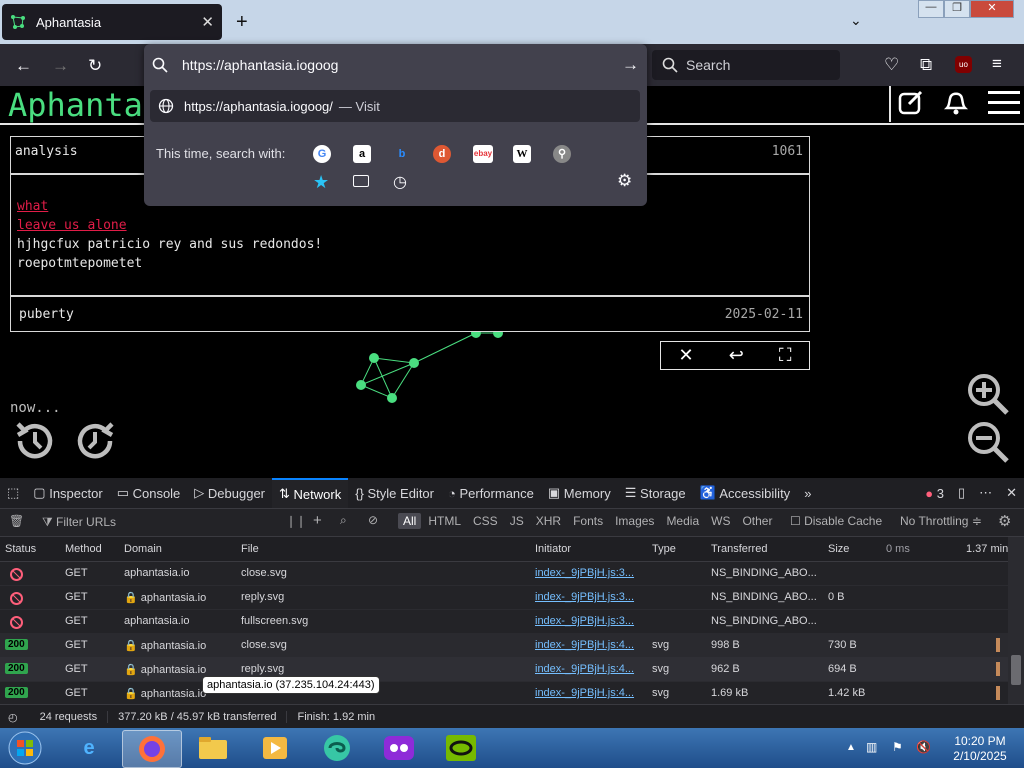  Describe the element at coordinates (891, 65) in the screenshot. I see `pocket-icon: ♡` at that location.